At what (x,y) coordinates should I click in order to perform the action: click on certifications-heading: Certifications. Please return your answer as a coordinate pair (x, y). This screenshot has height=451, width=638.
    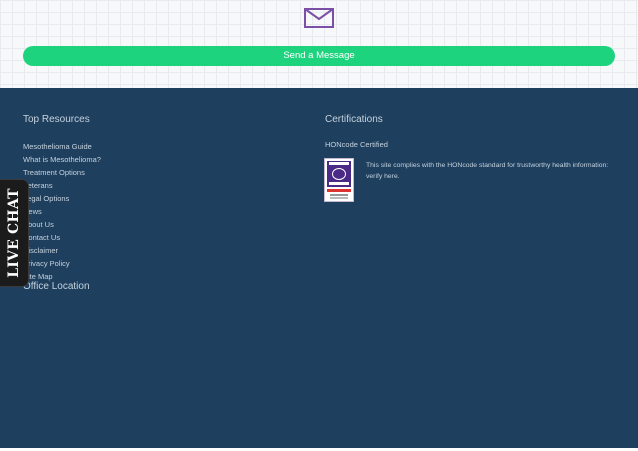
    Looking at the image, I should click on (354, 119).